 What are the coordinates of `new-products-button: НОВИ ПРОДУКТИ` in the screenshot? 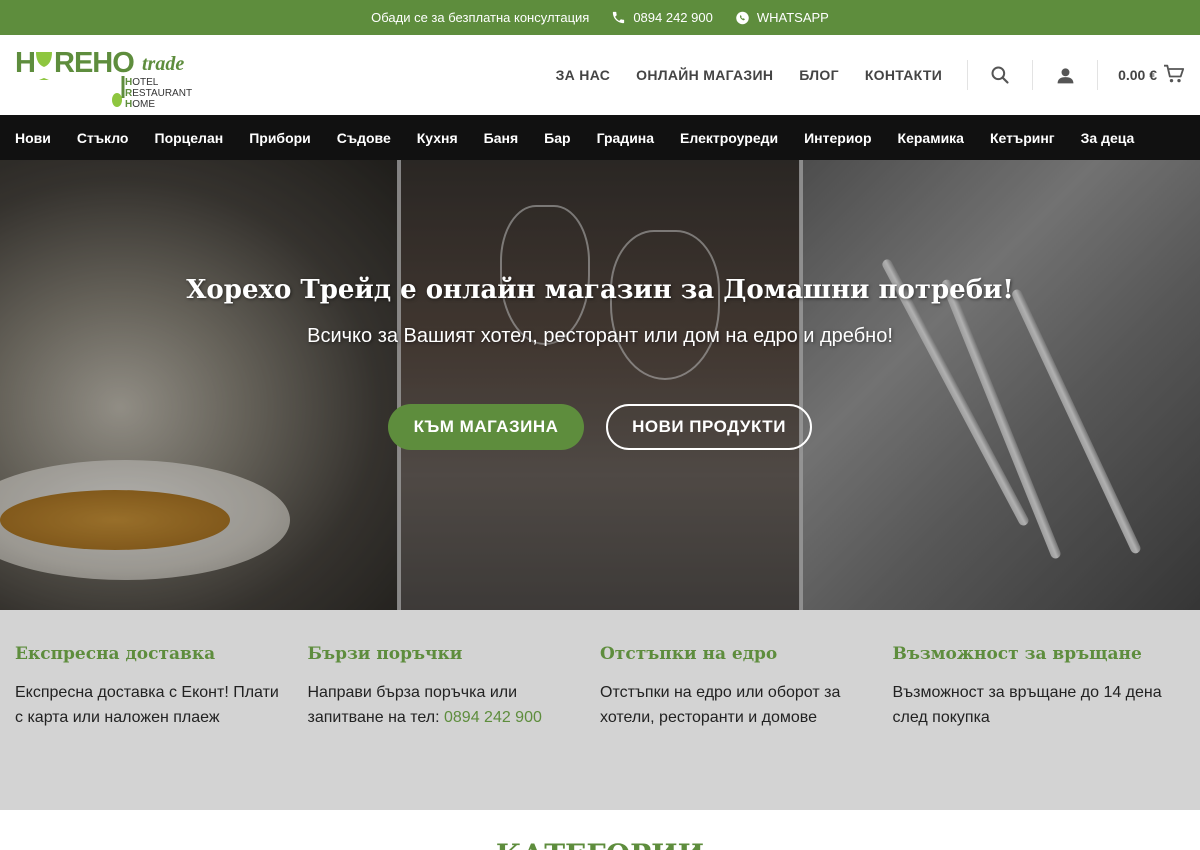 It's located at (709, 427).